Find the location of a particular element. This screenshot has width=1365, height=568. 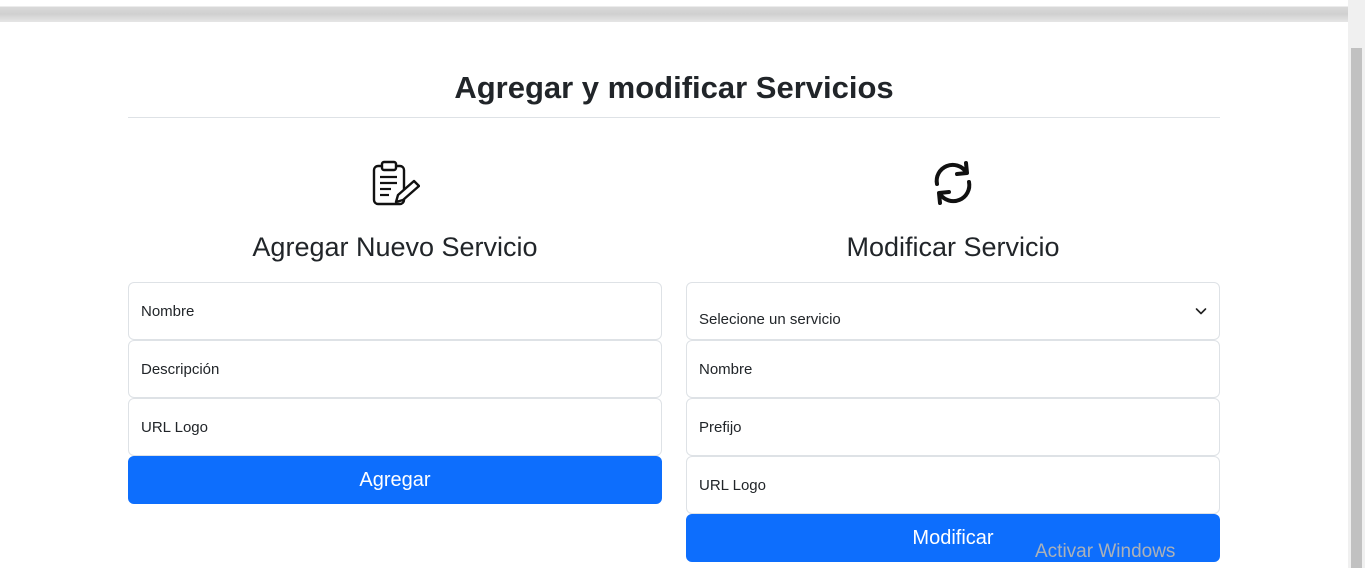

name-input-placeholder: Nombre is located at coordinates (168, 311).